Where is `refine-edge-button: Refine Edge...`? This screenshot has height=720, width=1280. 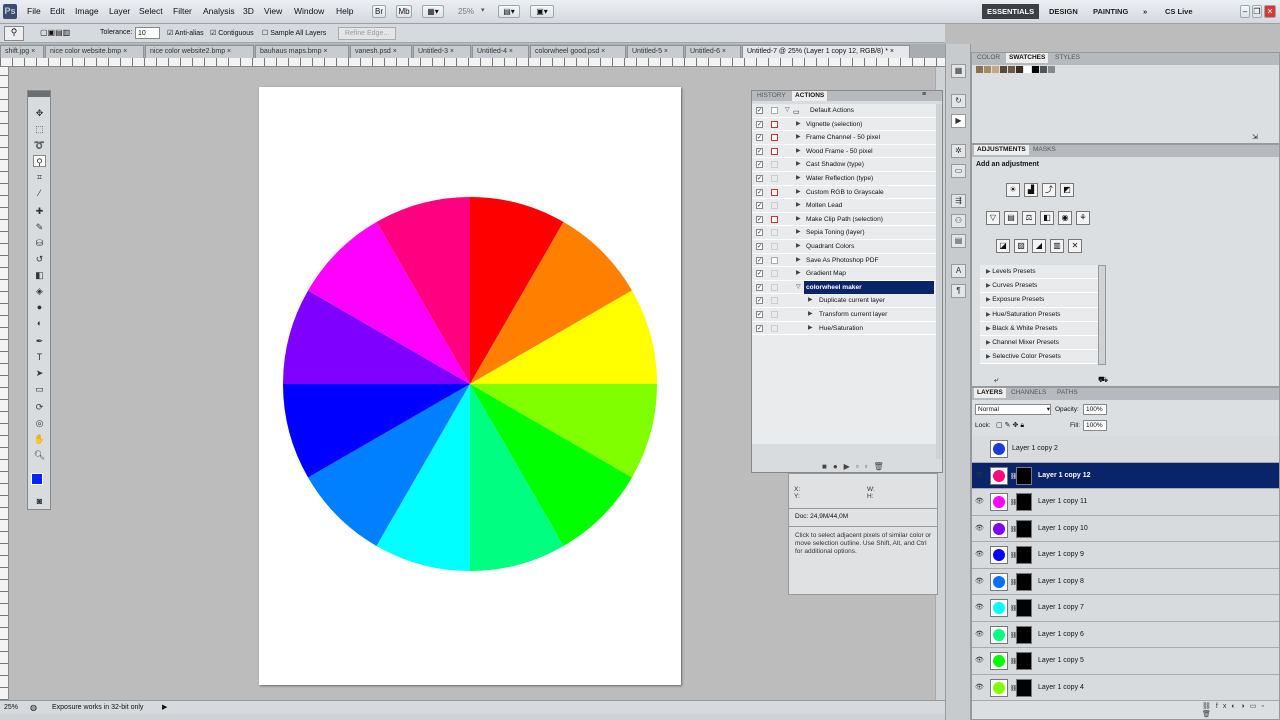
refine-edge-button: Refine Edge... is located at coordinates (367, 33).